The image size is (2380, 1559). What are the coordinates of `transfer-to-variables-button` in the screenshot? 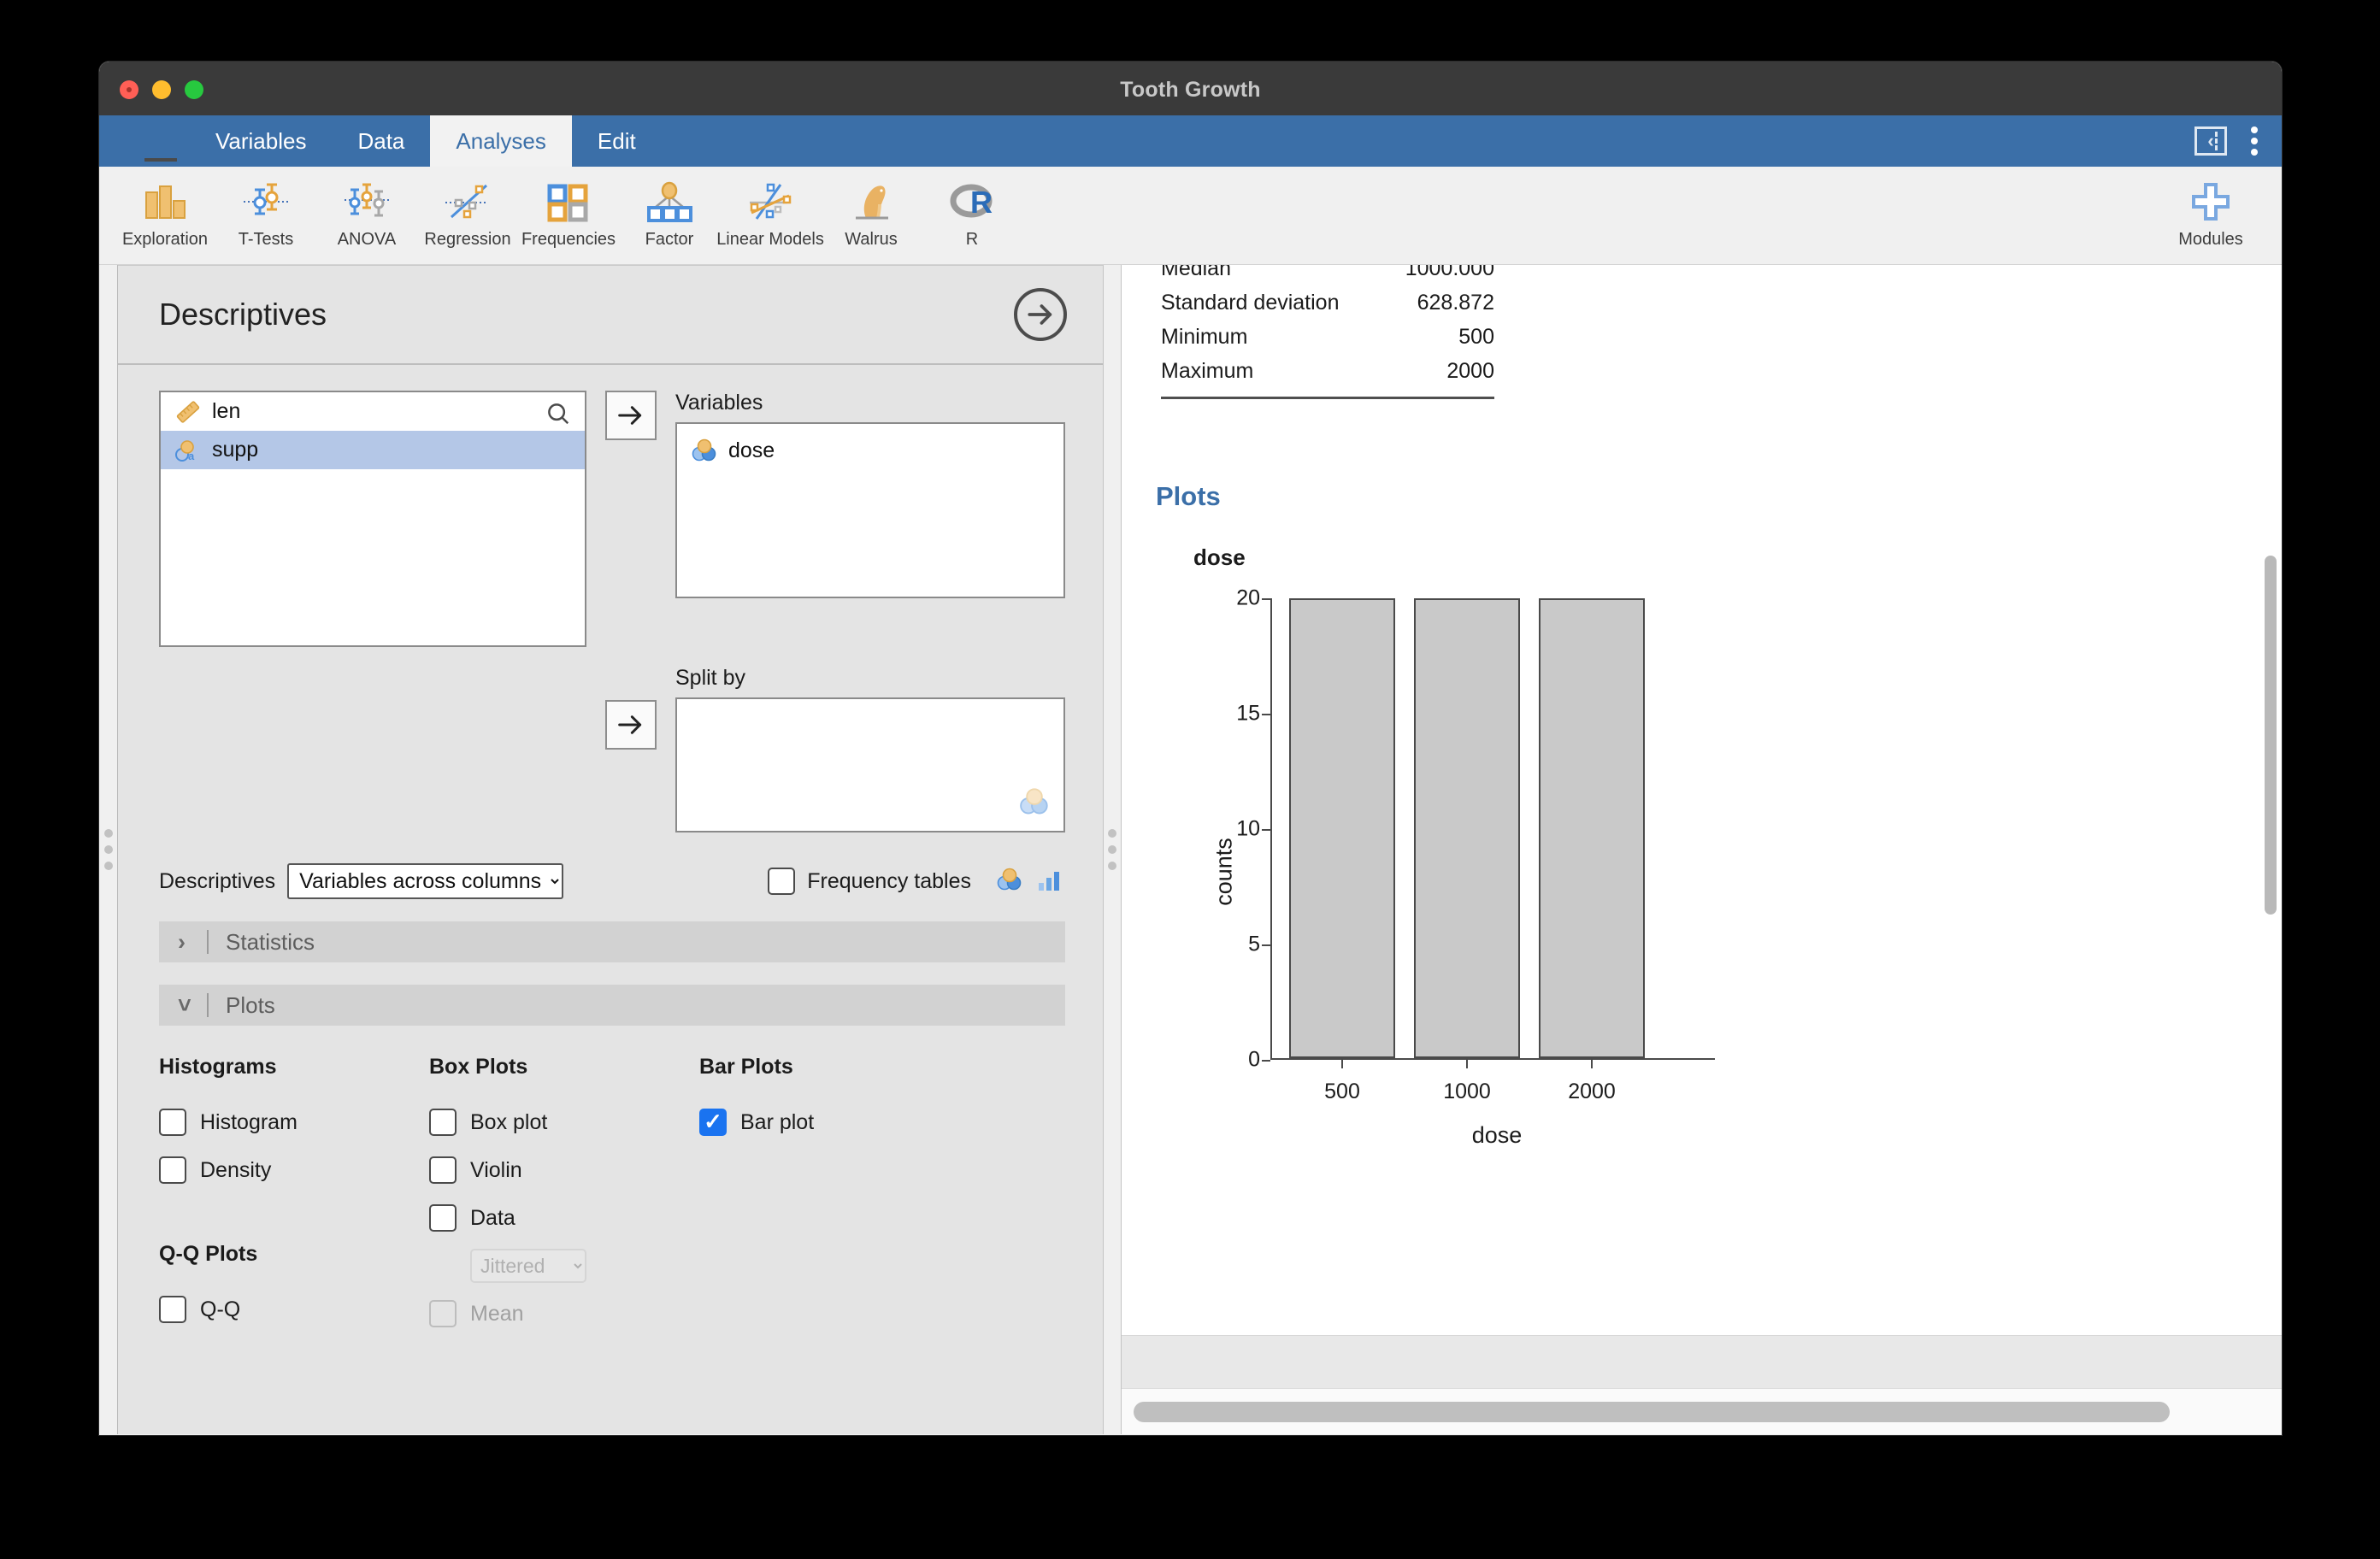 It's located at (631, 415).